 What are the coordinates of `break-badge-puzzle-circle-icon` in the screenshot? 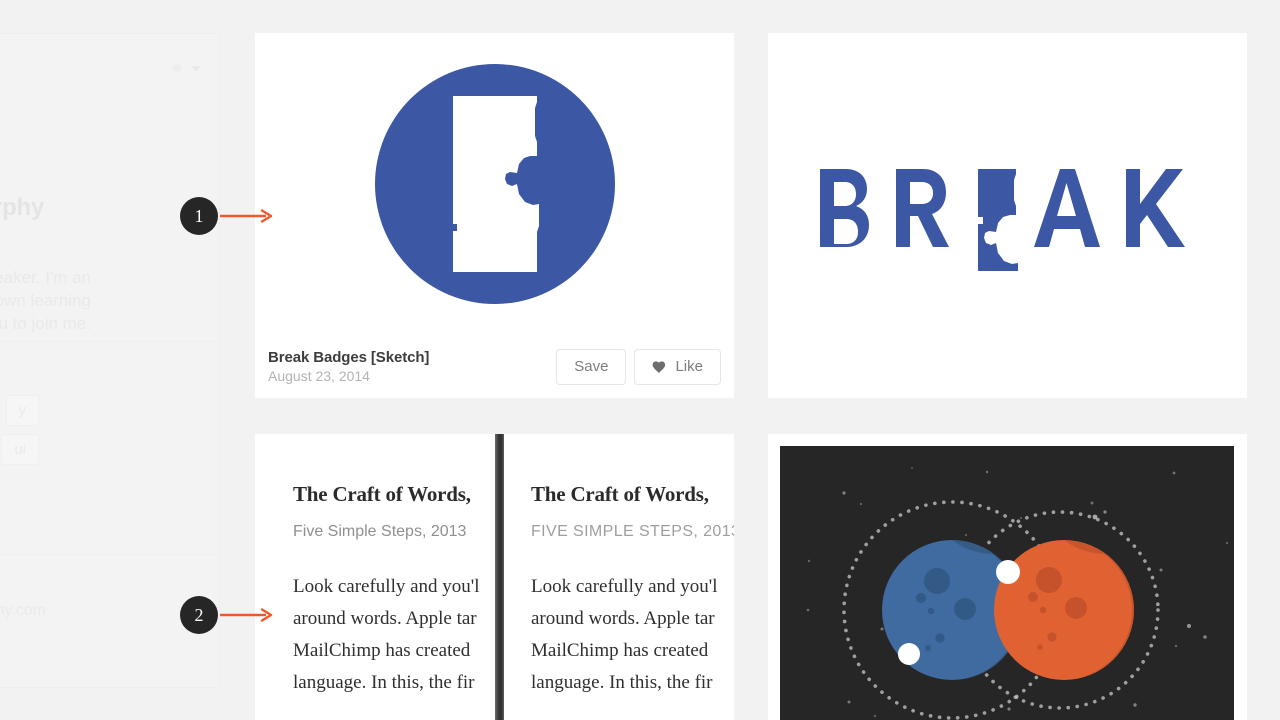 It's located at (494, 184).